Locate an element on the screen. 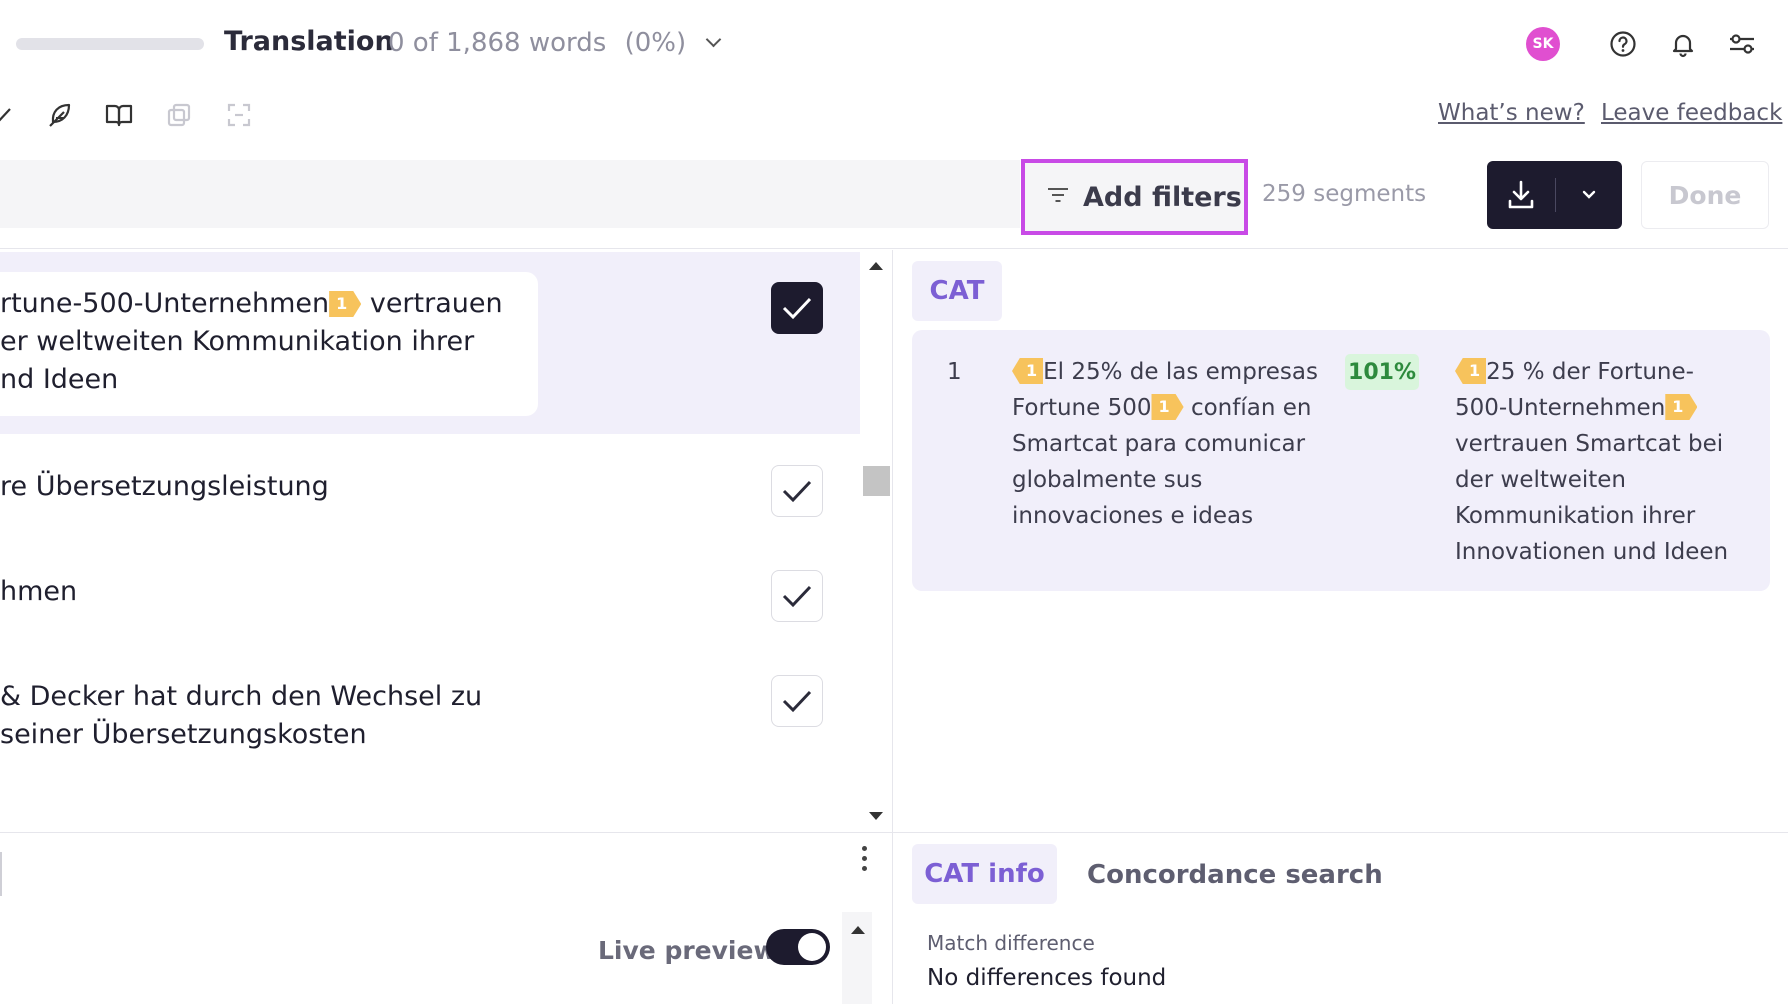 The image size is (1788, 1004). progress-bar is located at coordinates (110, 44).